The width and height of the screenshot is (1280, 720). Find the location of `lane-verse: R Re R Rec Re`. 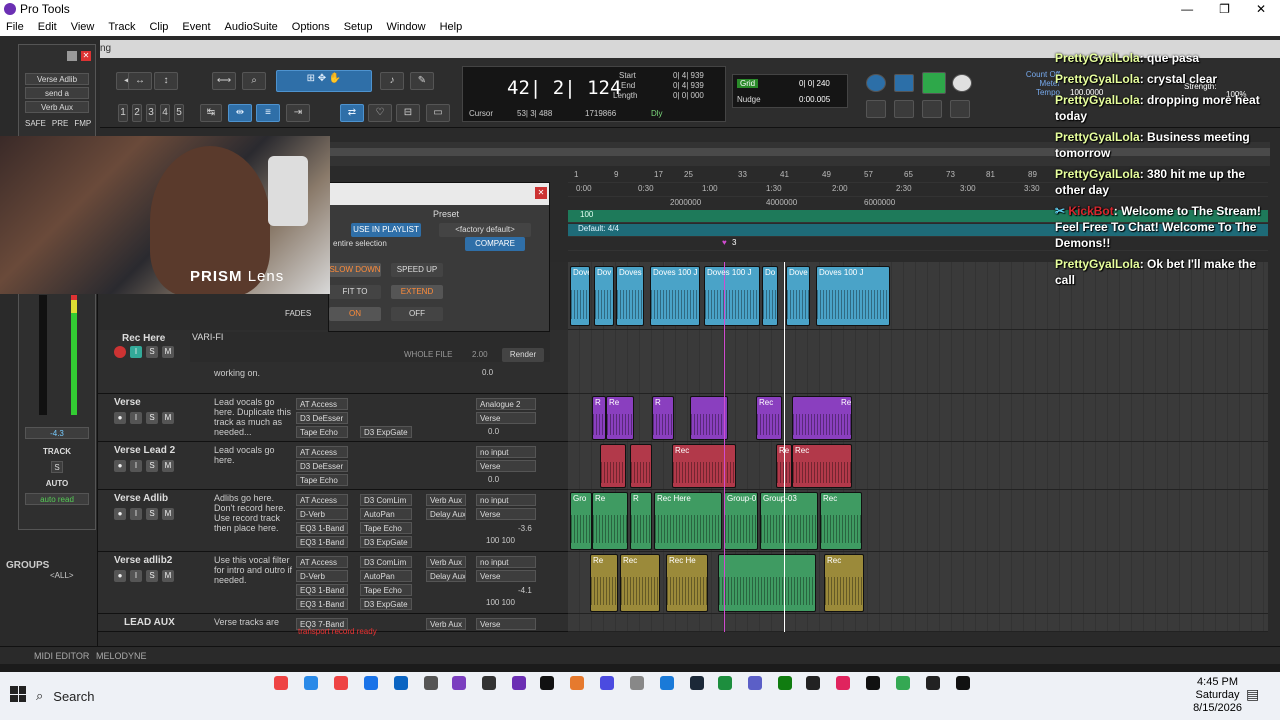

lane-verse: R Re R Rec Re is located at coordinates (918, 418).